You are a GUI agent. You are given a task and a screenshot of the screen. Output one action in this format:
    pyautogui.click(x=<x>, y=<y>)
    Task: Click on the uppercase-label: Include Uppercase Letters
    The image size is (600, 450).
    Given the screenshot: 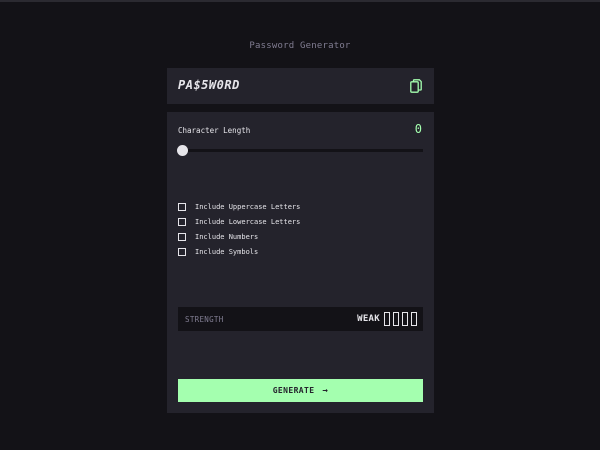 What is the action you would take?
    pyautogui.click(x=248, y=207)
    